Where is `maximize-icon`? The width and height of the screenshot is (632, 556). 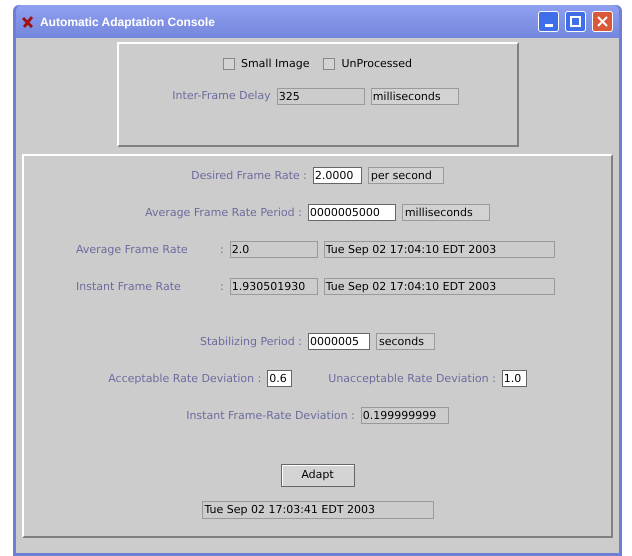 maximize-icon is located at coordinates (575, 21).